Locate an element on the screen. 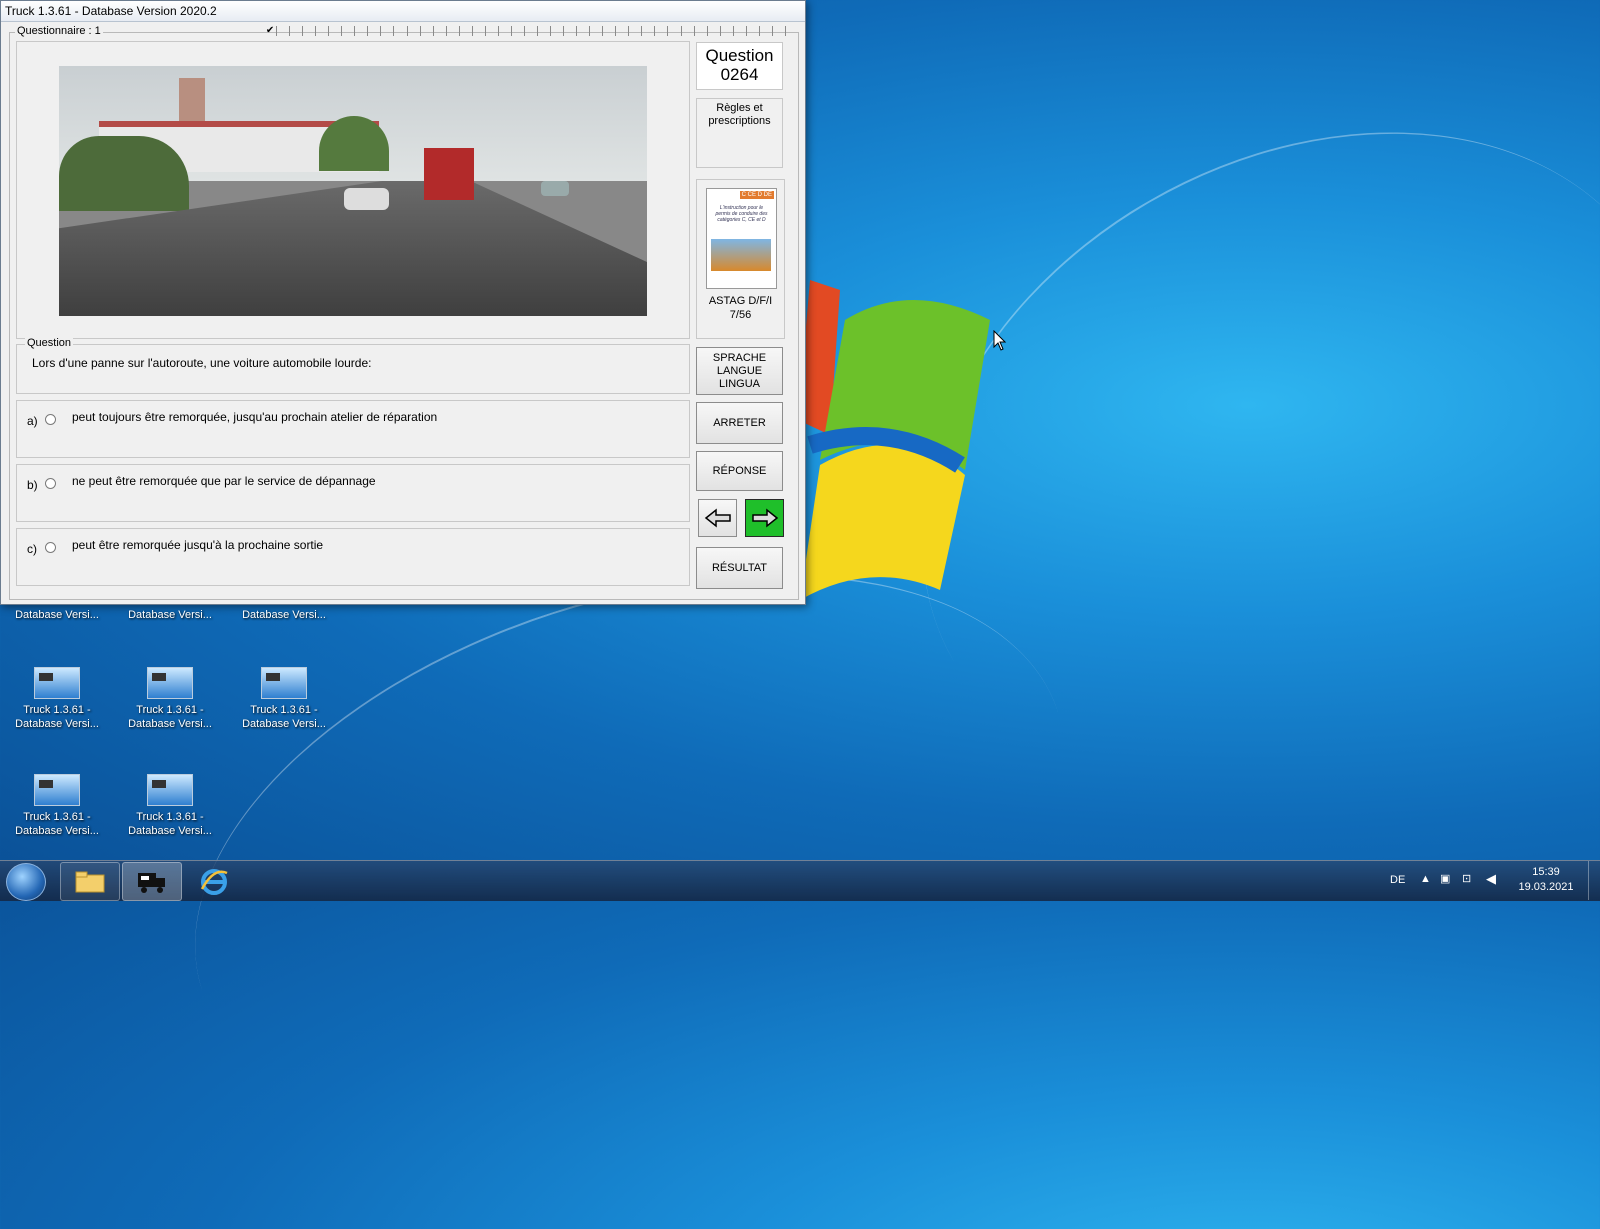  photo-trees is located at coordinates (124, 173).